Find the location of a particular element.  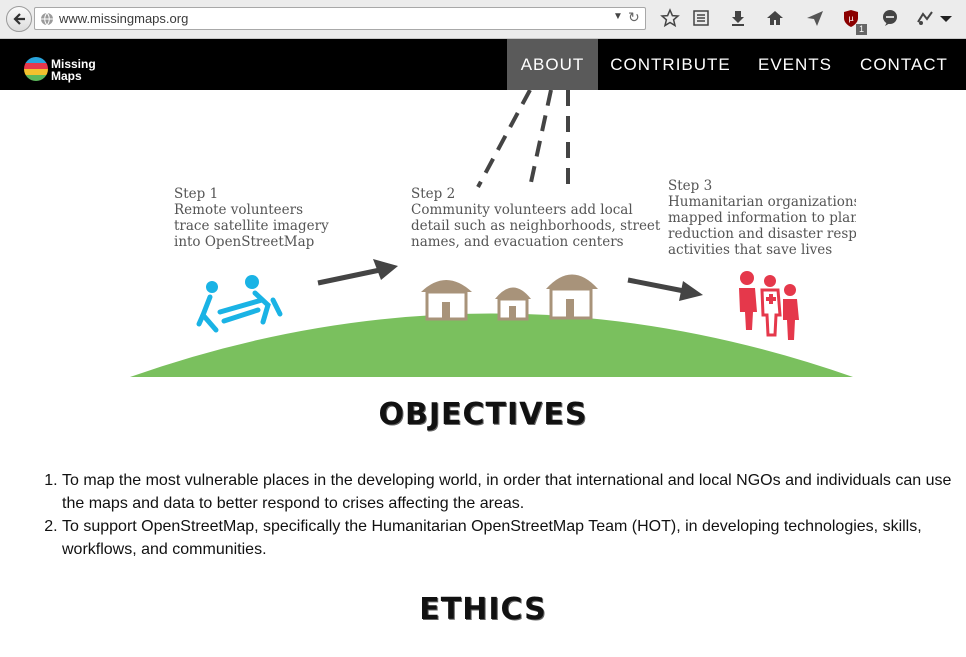

nav-contribute: CONTRIBUTE is located at coordinates (670, 64).